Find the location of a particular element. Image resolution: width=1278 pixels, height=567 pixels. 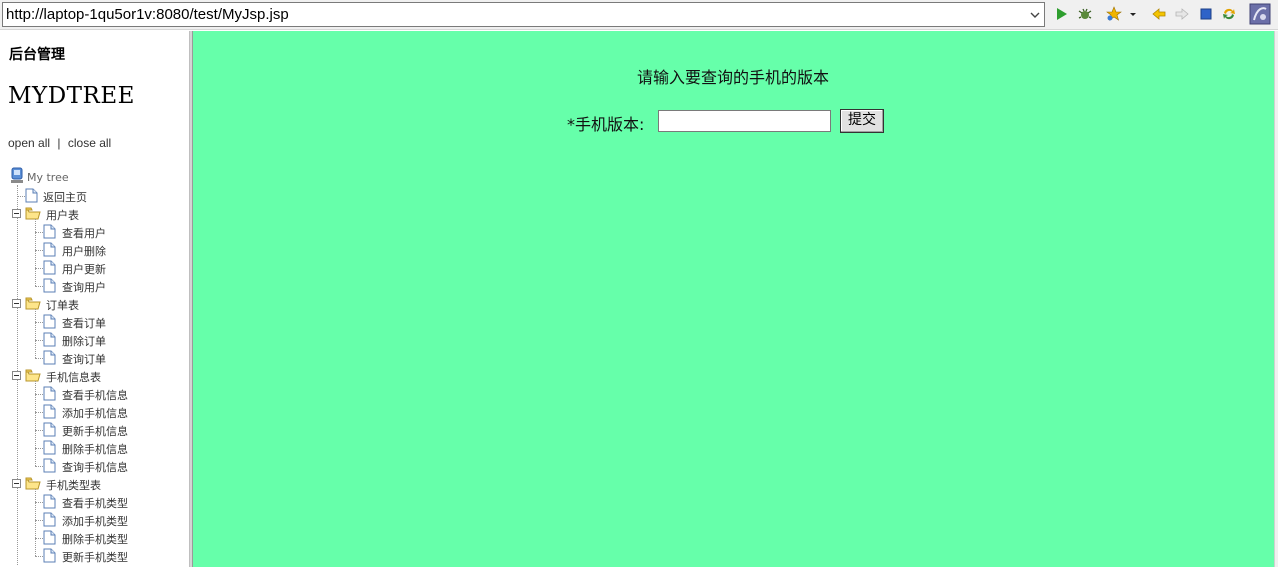

tree-item-label: 删除手机类型 is located at coordinates (95, 539).